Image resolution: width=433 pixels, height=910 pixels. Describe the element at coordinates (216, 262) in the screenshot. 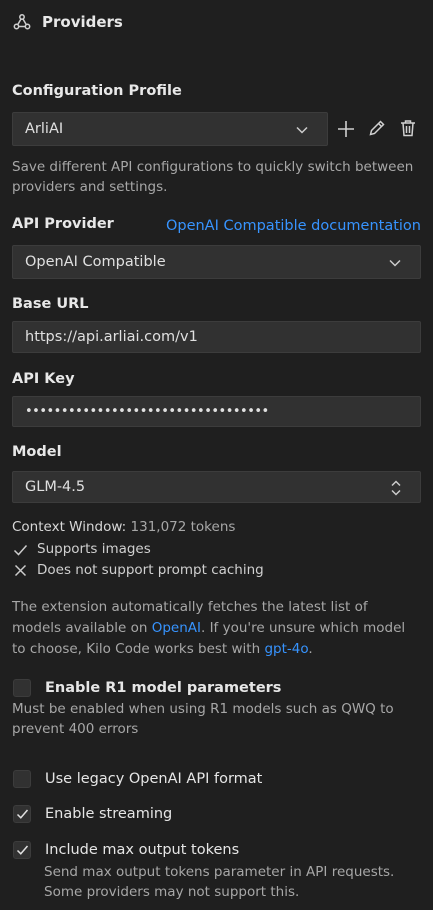

I see `provider-select: OpenAI Compatible` at that location.